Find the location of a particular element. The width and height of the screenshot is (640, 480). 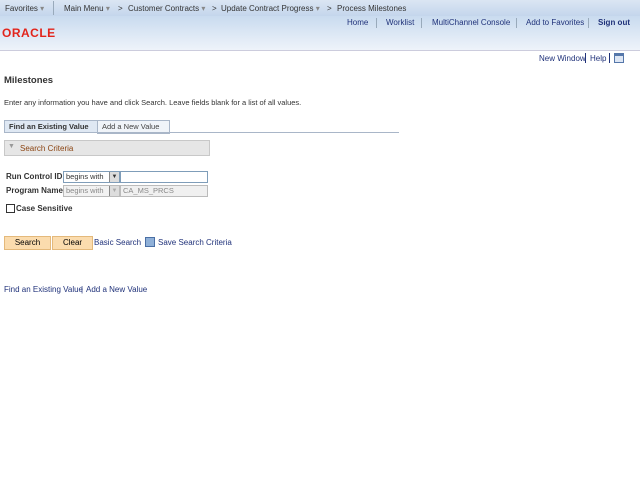

customize-page-icon is located at coordinates (619, 58).